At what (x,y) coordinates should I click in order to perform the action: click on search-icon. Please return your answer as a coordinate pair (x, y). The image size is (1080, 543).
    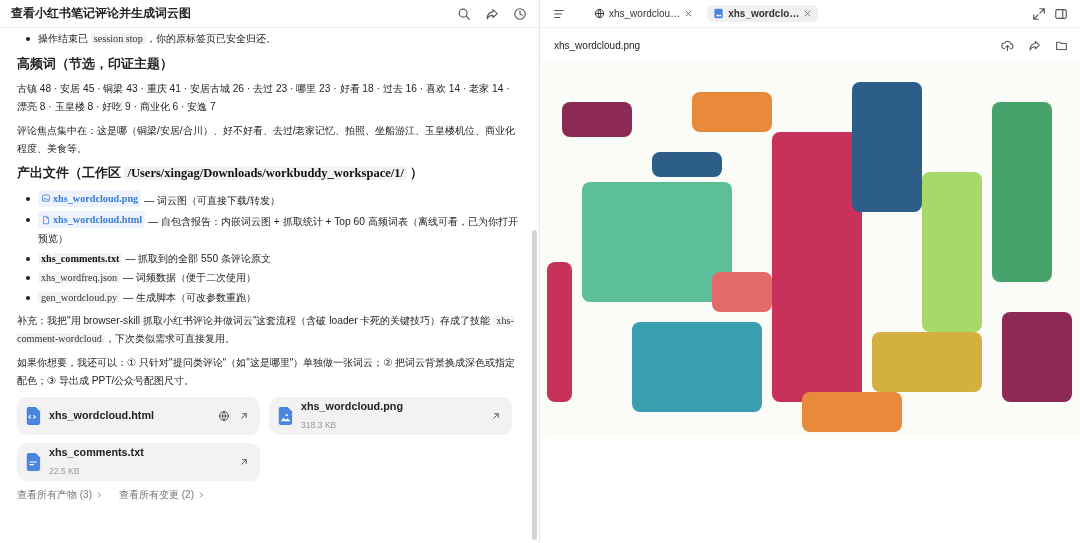
    Looking at the image, I should click on (464, 13).